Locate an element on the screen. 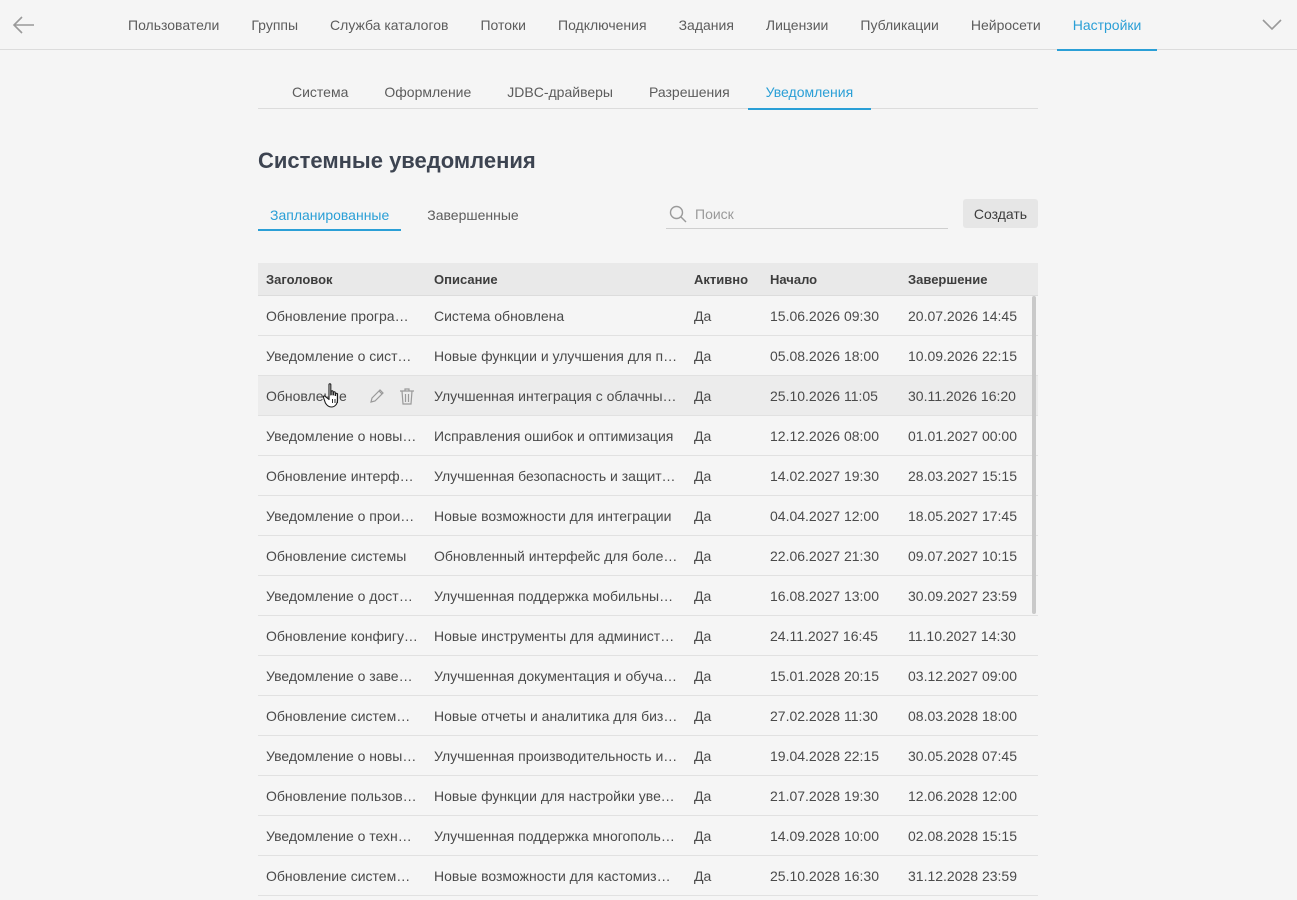 The width and height of the screenshot is (1297, 900). cell-desc: Новые возможности для интеграции is located at coordinates (553, 515).